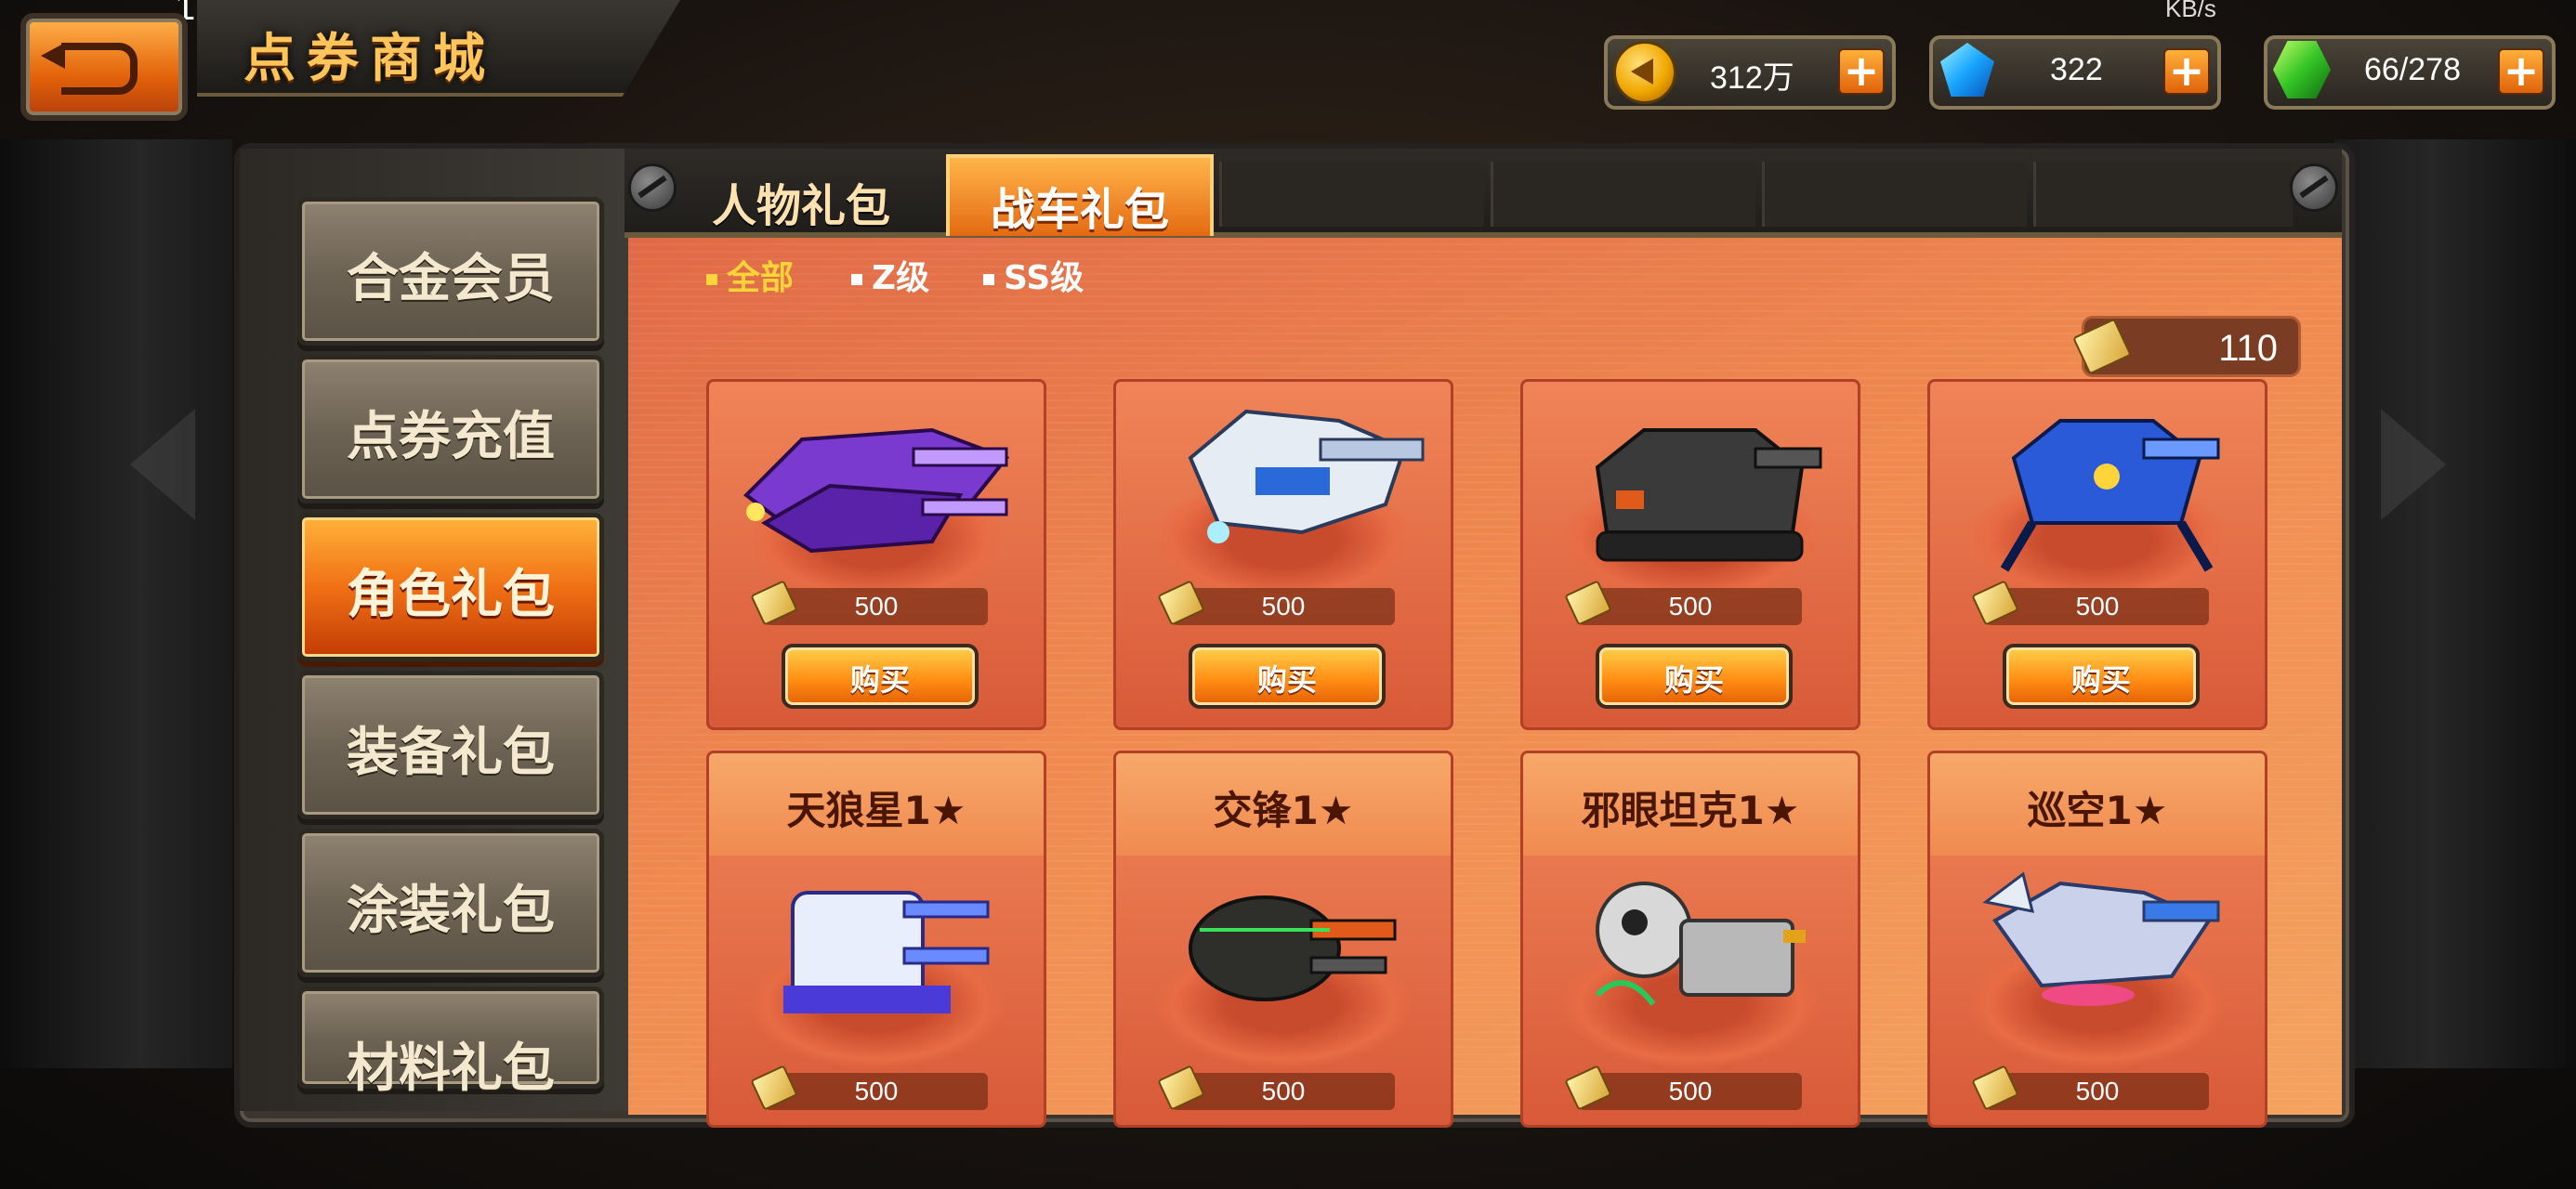  What do you see at coordinates (451, 437) in the screenshot?
I see `sidebar-item-label: 点券充值` at bounding box center [451, 437].